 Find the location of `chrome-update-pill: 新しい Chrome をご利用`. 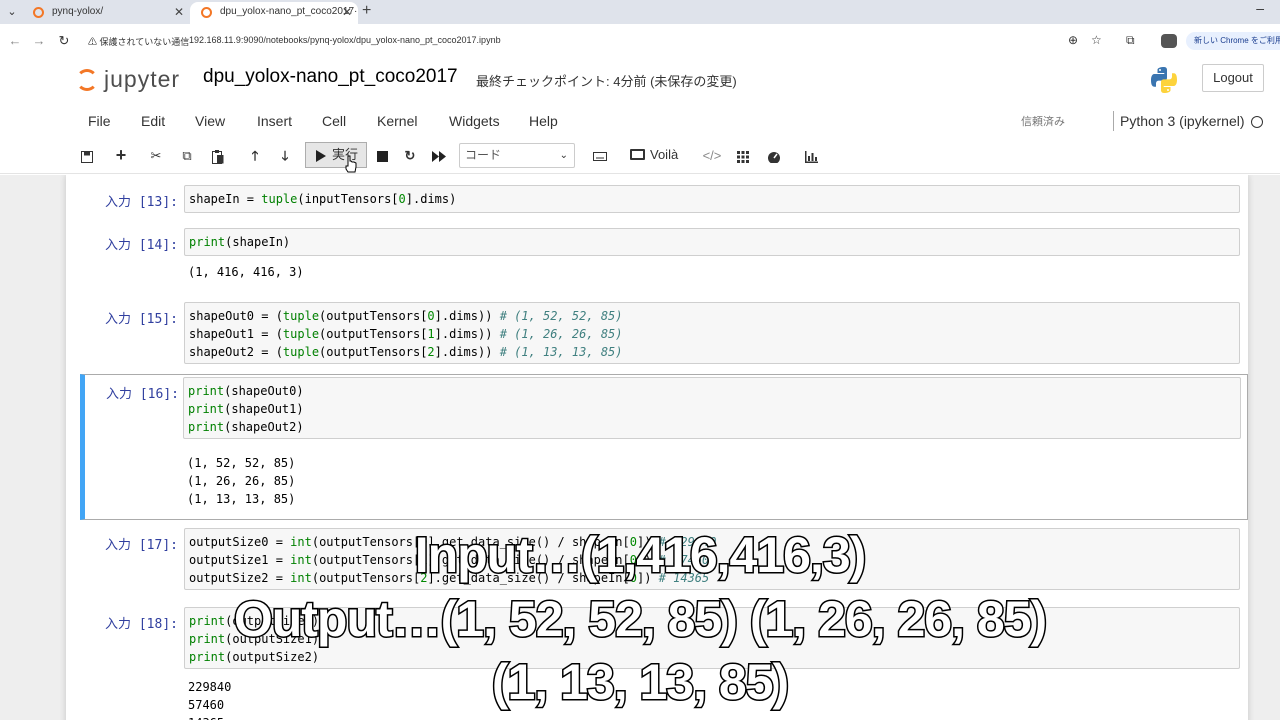

chrome-update-pill: 新しい Chrome をご利用 is located at coordinates (1233, 41).